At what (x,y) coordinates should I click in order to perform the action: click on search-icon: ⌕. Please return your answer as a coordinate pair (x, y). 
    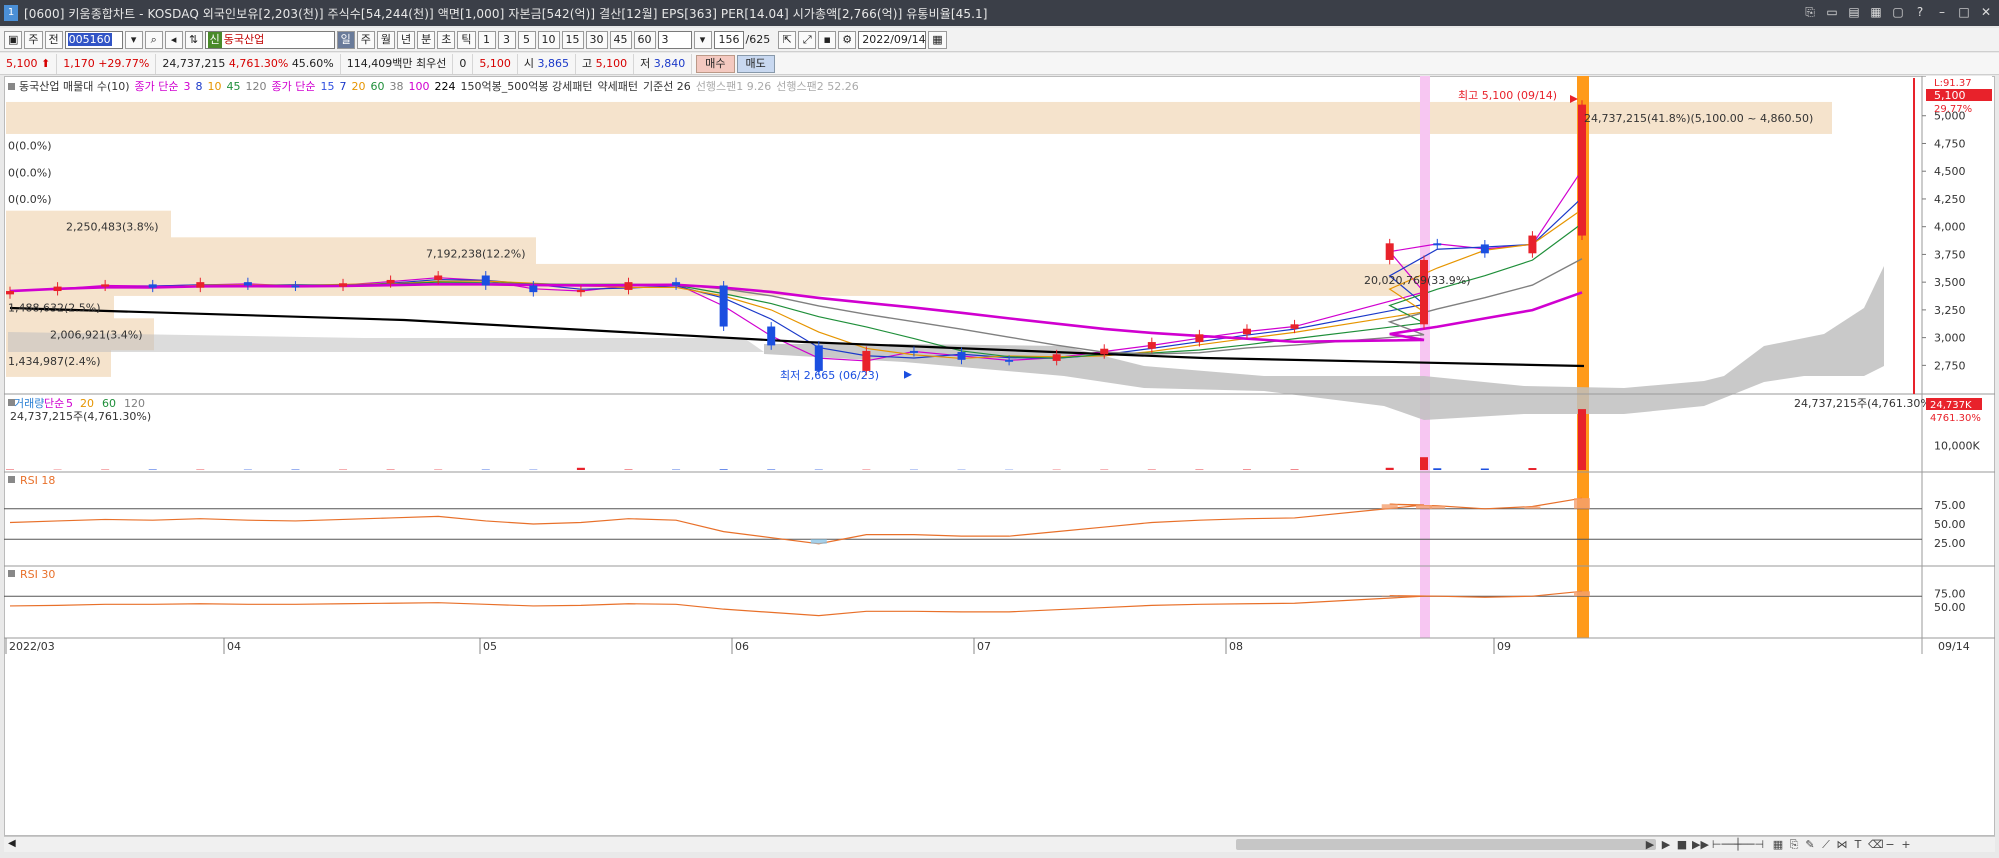
    Looking at the image, I should click on (153, 39).